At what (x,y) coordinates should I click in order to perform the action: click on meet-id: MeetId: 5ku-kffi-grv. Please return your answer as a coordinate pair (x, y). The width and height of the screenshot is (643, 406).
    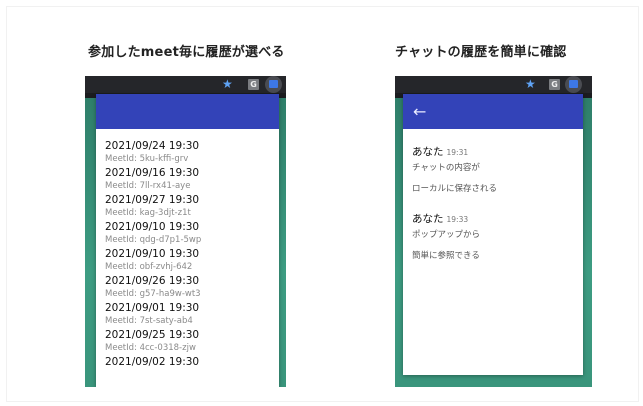
    Looking at the image, I should click on (147, 159).